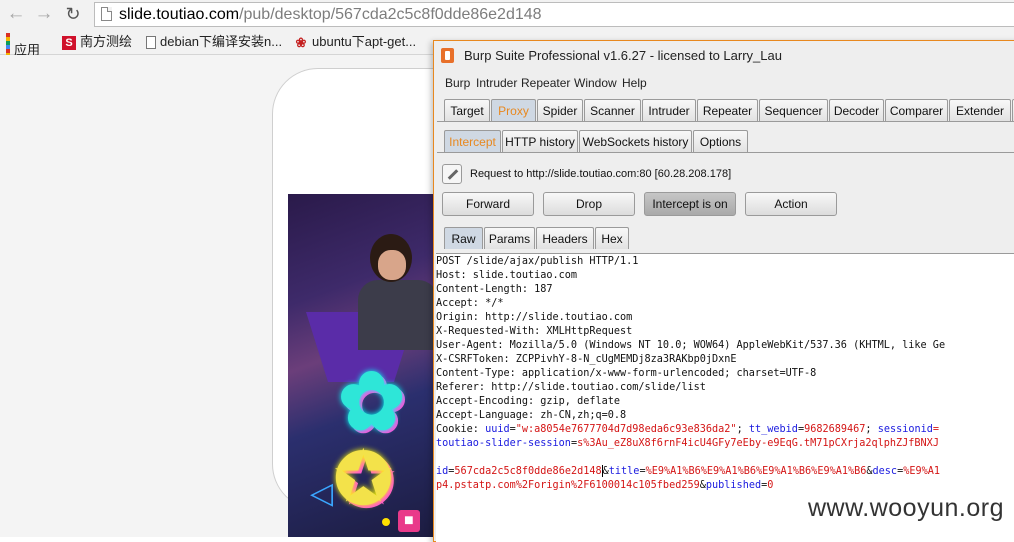 The width and height of the screenshot is (1014, 542). Describe the element at coordinates (488, 204) in the screenshot. I see `forward-button: Forward` at that location.